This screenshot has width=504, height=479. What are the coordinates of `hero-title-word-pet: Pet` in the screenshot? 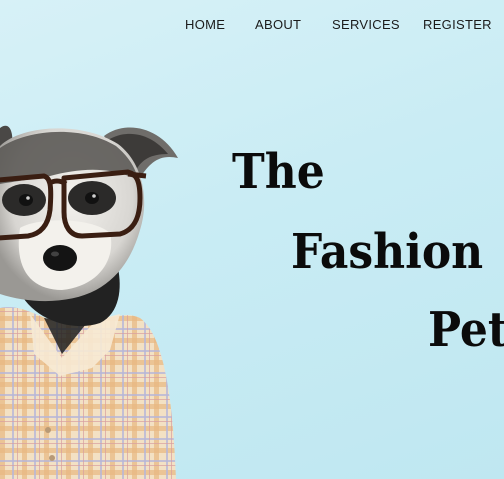 It's located at (466, 330).